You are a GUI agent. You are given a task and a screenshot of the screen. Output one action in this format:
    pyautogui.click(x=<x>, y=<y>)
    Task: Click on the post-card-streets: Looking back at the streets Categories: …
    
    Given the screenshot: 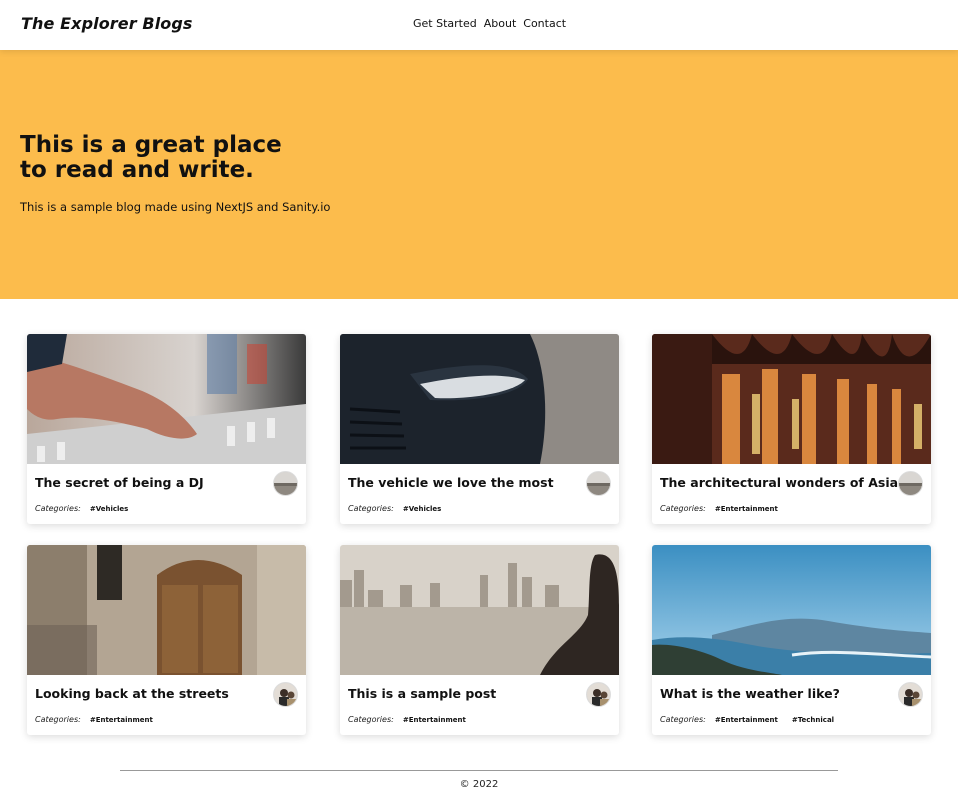 What is the action you would take?
    pyautogui.click(x=166, y=640)
    